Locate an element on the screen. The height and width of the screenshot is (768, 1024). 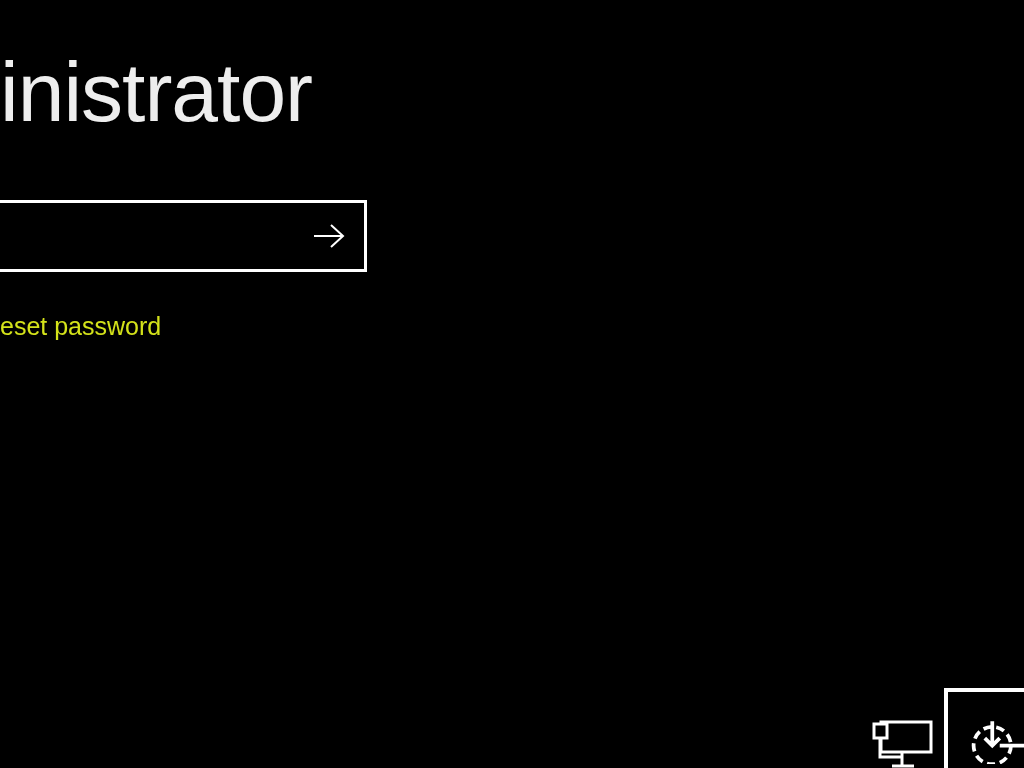
reset-password-link: eset password is located at coordinates (81, 326).